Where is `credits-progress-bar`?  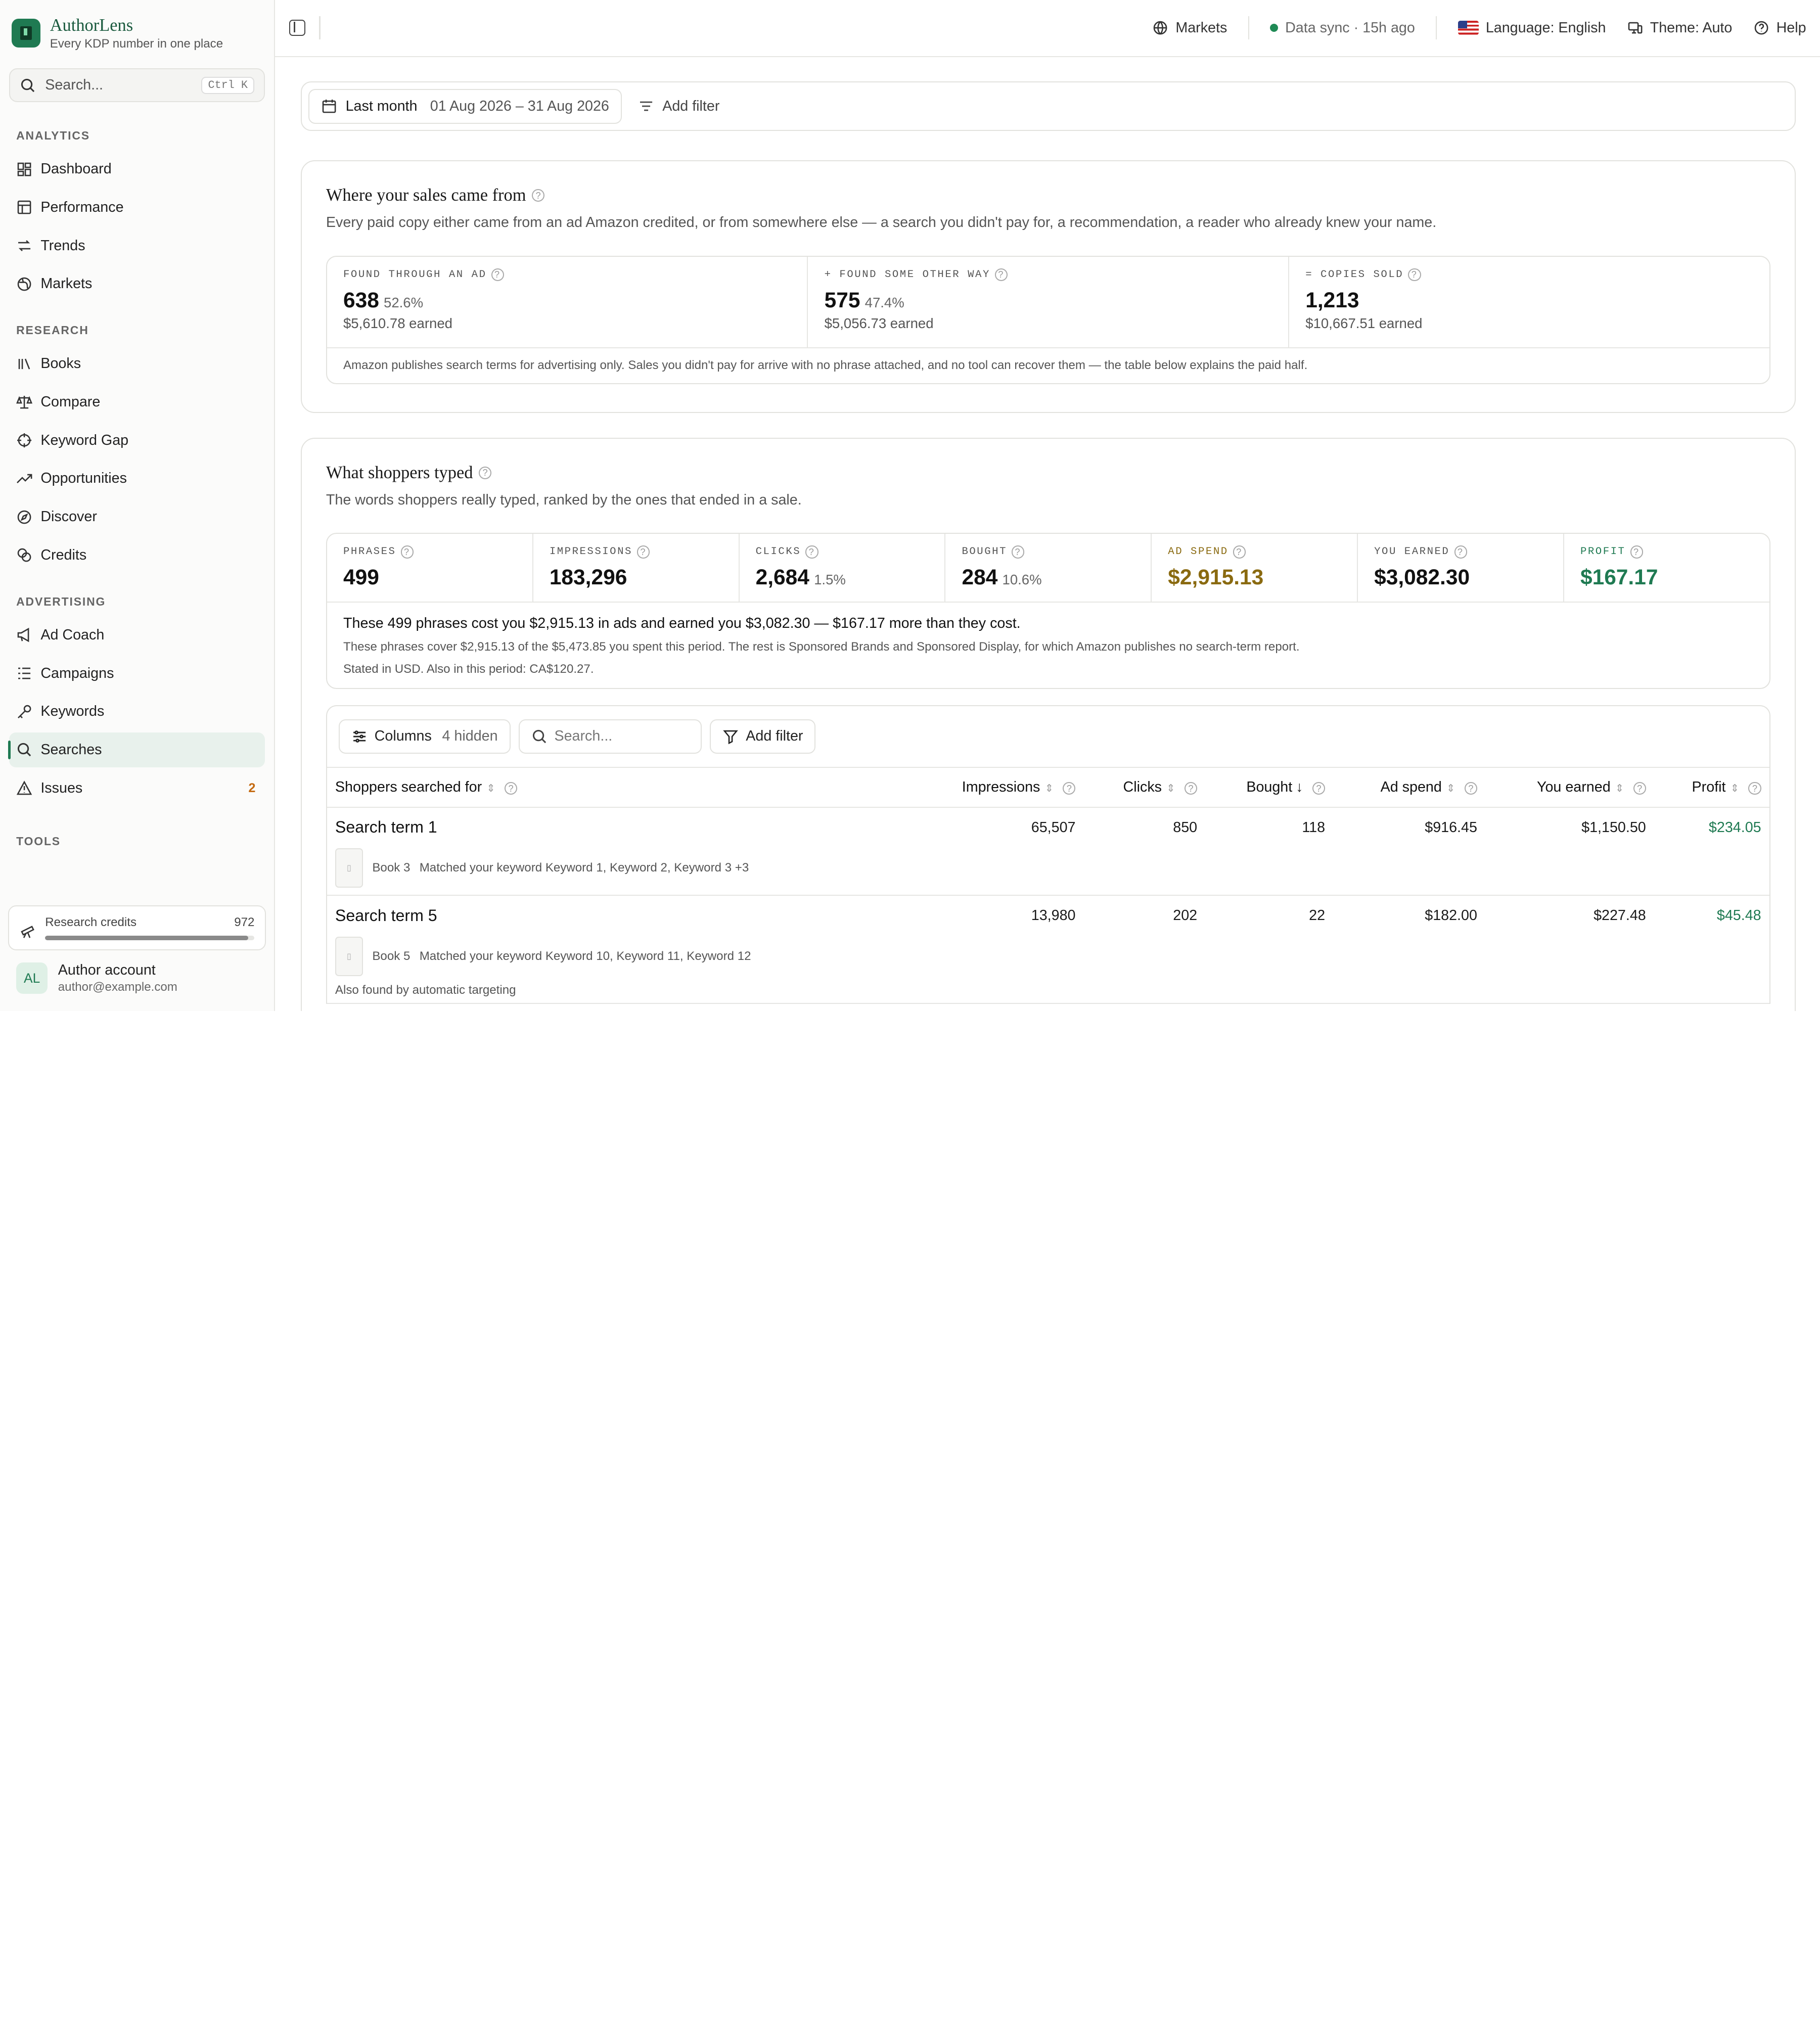
credits-progress-bar is located at coordinates (150, 937).